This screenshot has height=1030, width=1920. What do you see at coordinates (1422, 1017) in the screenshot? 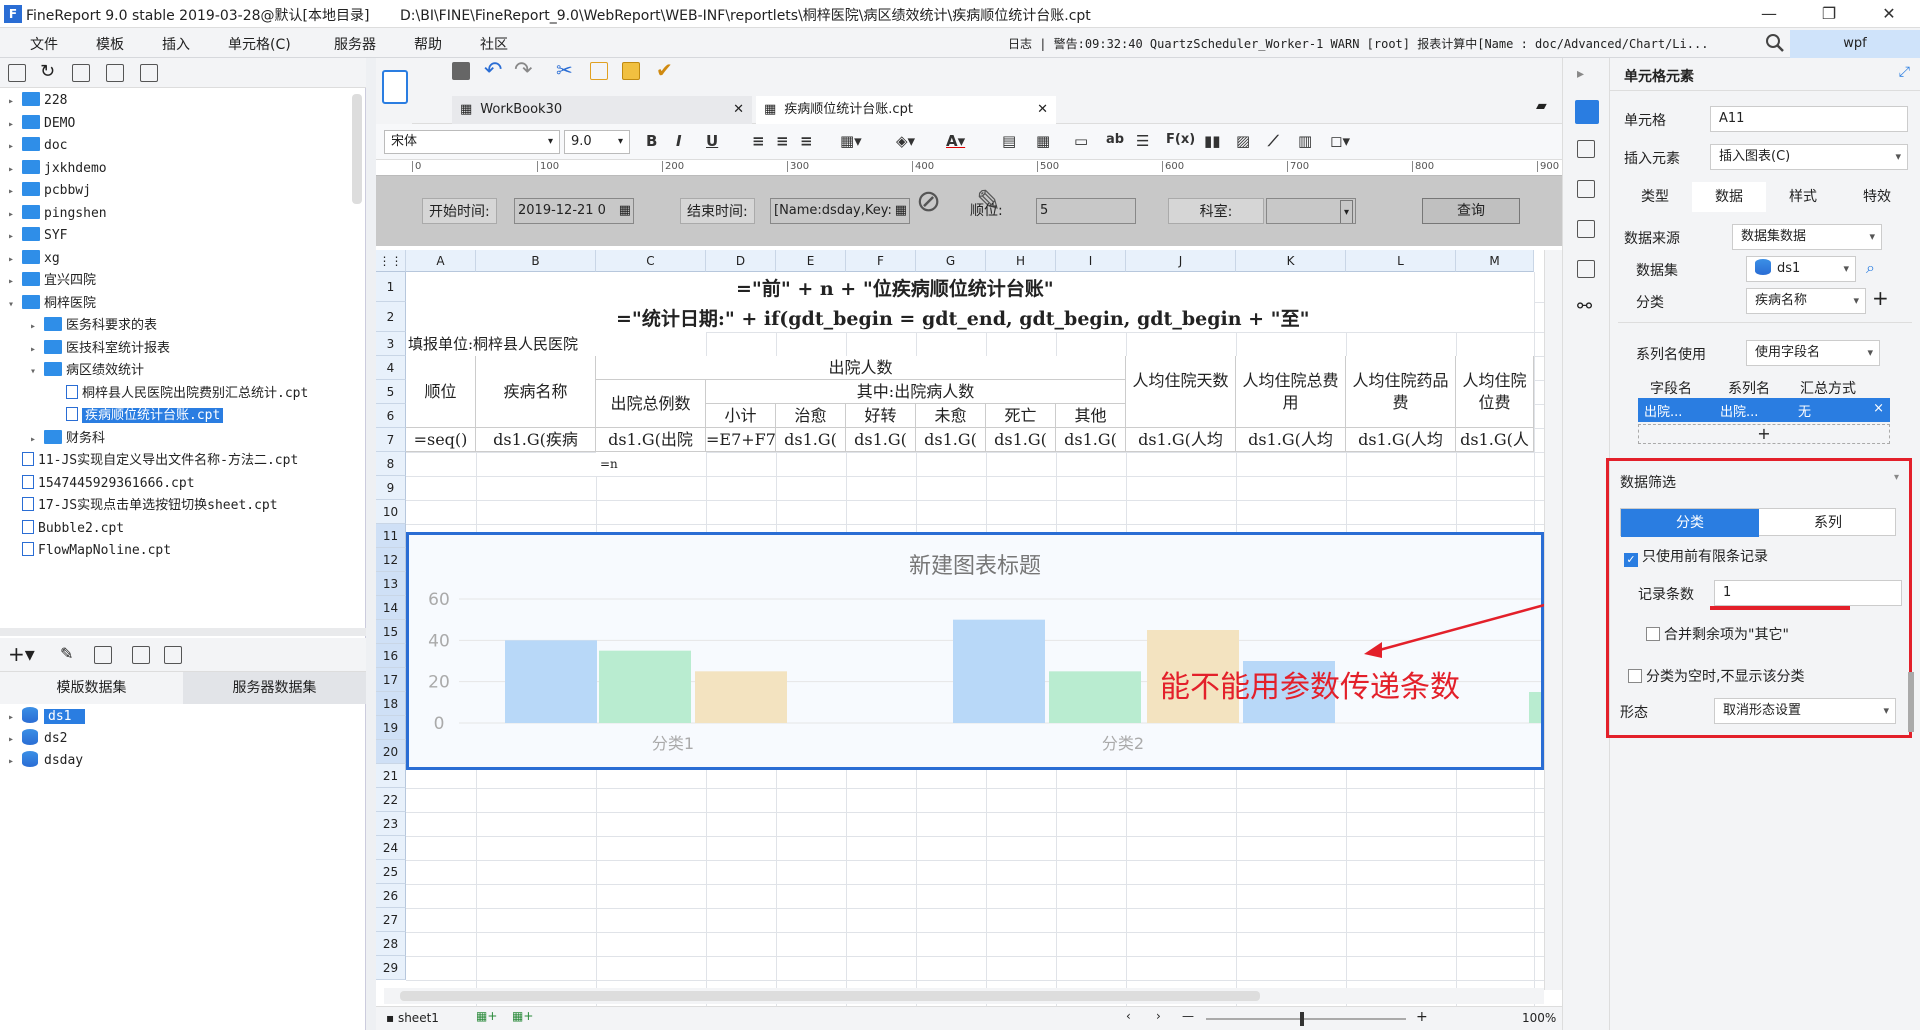
I see `zoom-in-icon: +` at bounding box center [1422, 1017].